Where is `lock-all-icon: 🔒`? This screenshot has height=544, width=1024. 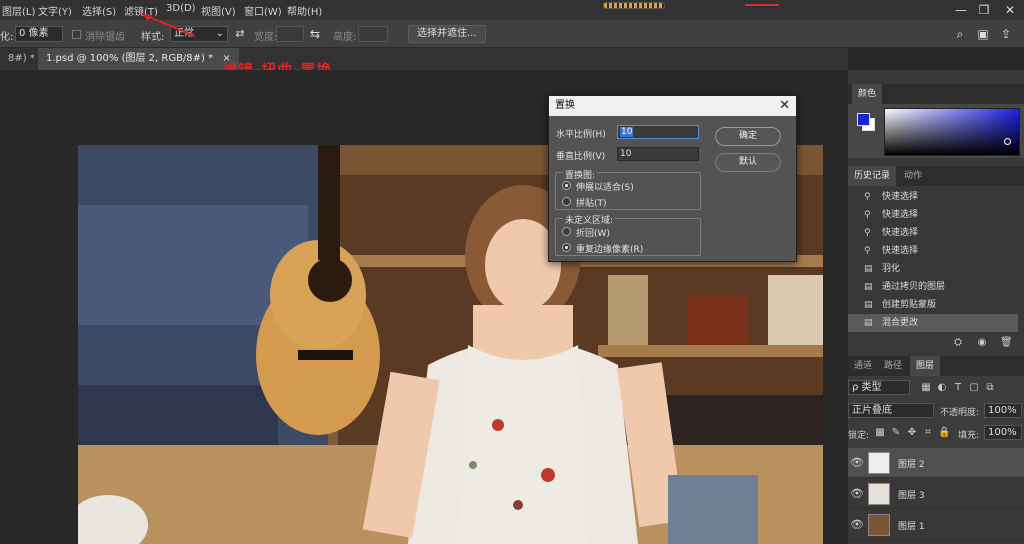
lock-all-icon: 🔒 is located at coordinates (944, 433).